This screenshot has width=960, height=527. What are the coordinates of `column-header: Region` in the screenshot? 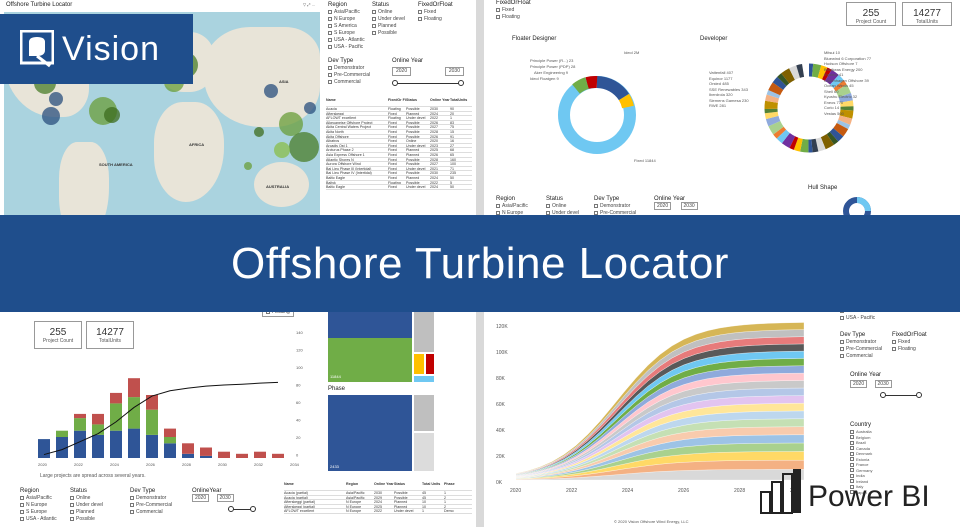 It's located at (360, 486).